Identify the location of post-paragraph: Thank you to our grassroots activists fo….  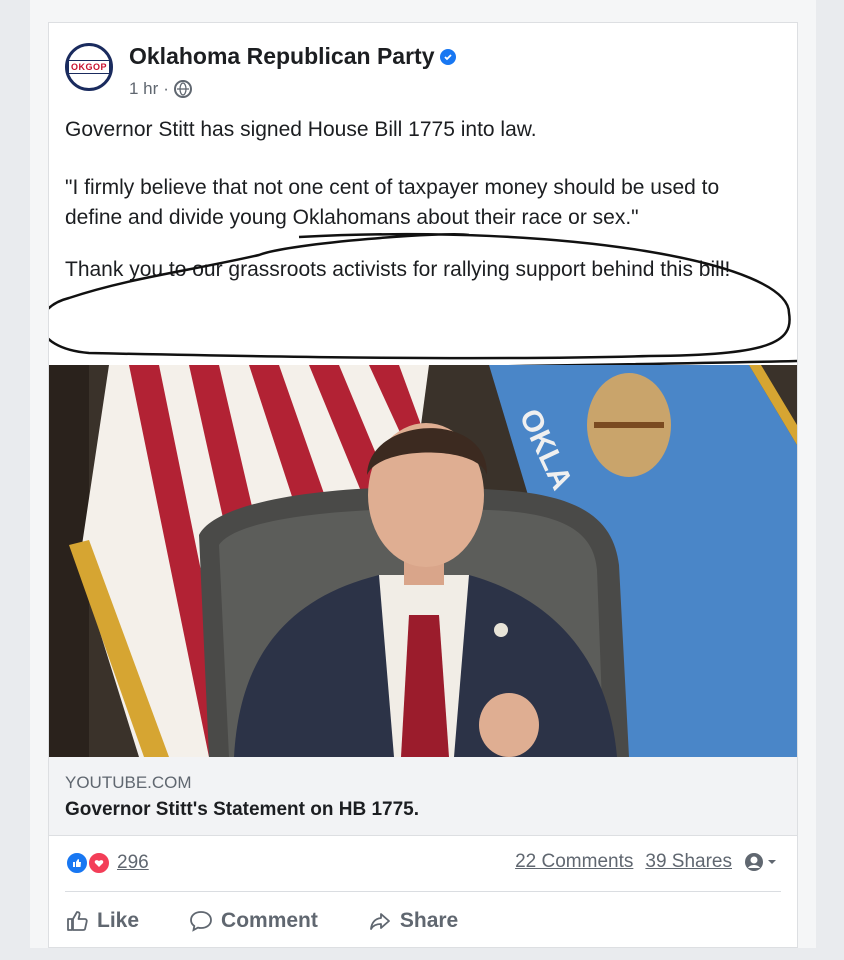
(398, 269).